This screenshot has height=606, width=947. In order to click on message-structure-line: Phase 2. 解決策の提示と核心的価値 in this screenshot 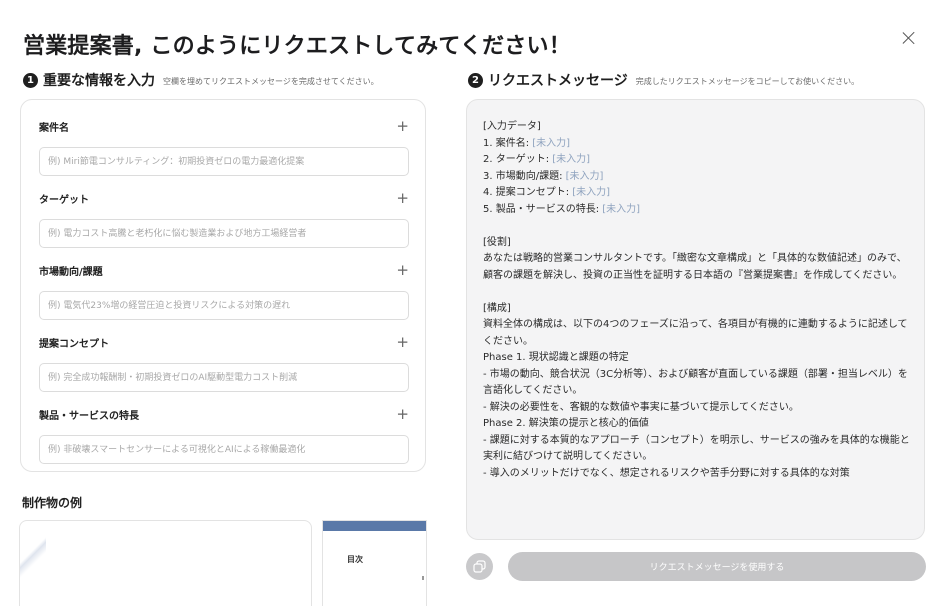, I will do `click(566, 423)`.